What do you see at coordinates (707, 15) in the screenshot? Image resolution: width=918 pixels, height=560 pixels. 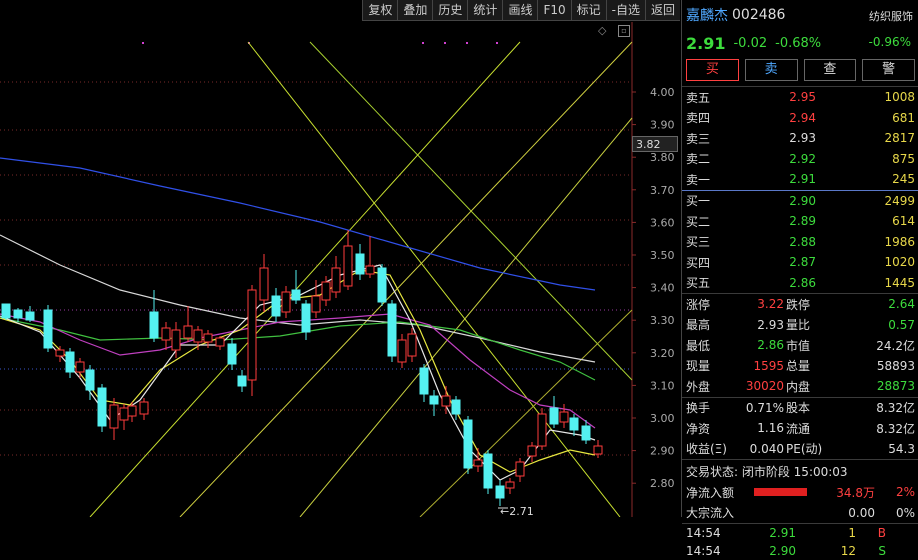 I see `stock-name: 嘉麟杰` at bounding box center [707, 15].